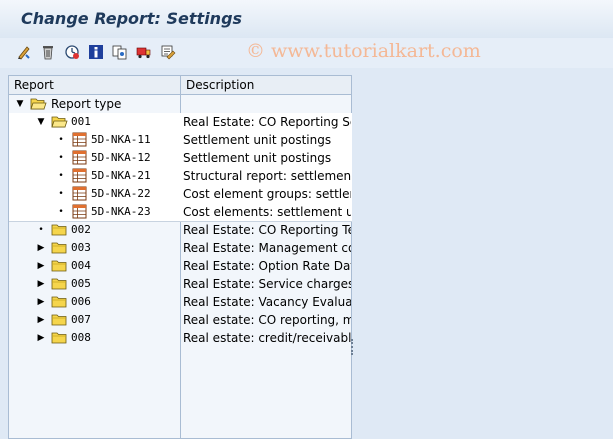 This screenshot has height=439, width=613. What do you see at coordinates (81, 229) in the screenshot?
I see `report-code: 002` at bounding box center [81, 229].